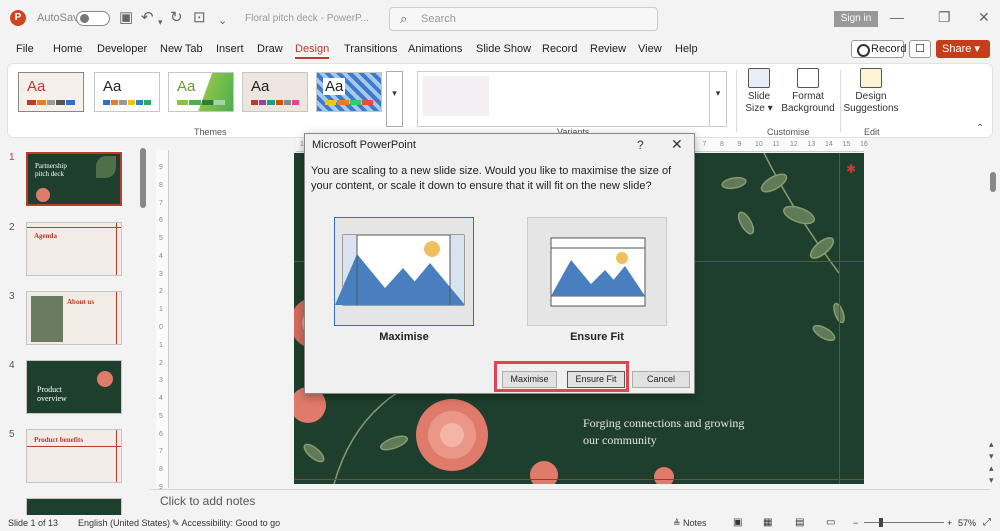 The width and height of the screenshot is (1000, 531). Describe the element at coordinates (51, 92) in the screenshot. I see `theme-office: Aa` at that location.